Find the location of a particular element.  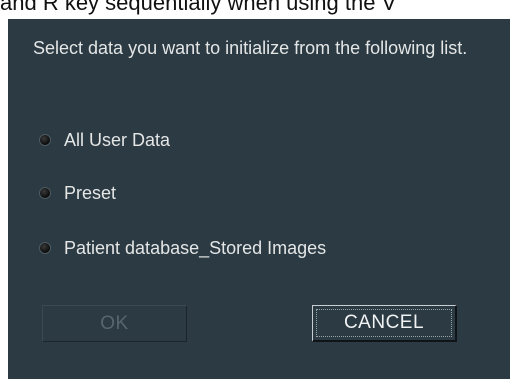

option-label: Patient database_Stored Images is located at coordinates (195, 247).